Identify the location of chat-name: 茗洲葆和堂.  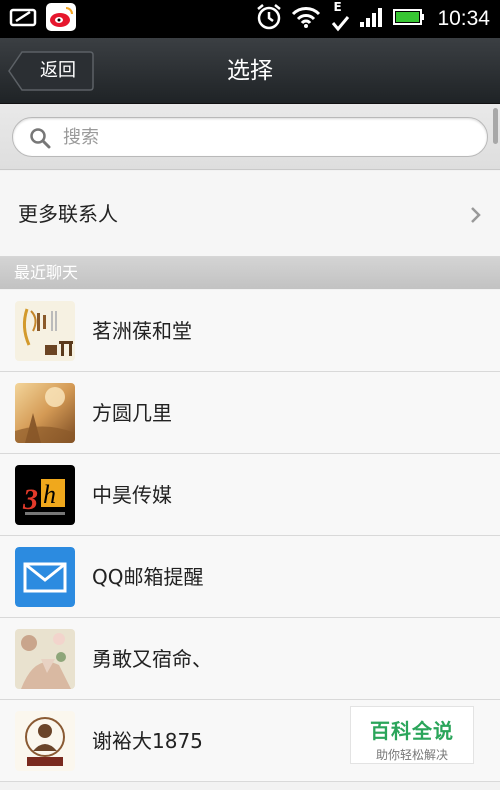
(142, 331).